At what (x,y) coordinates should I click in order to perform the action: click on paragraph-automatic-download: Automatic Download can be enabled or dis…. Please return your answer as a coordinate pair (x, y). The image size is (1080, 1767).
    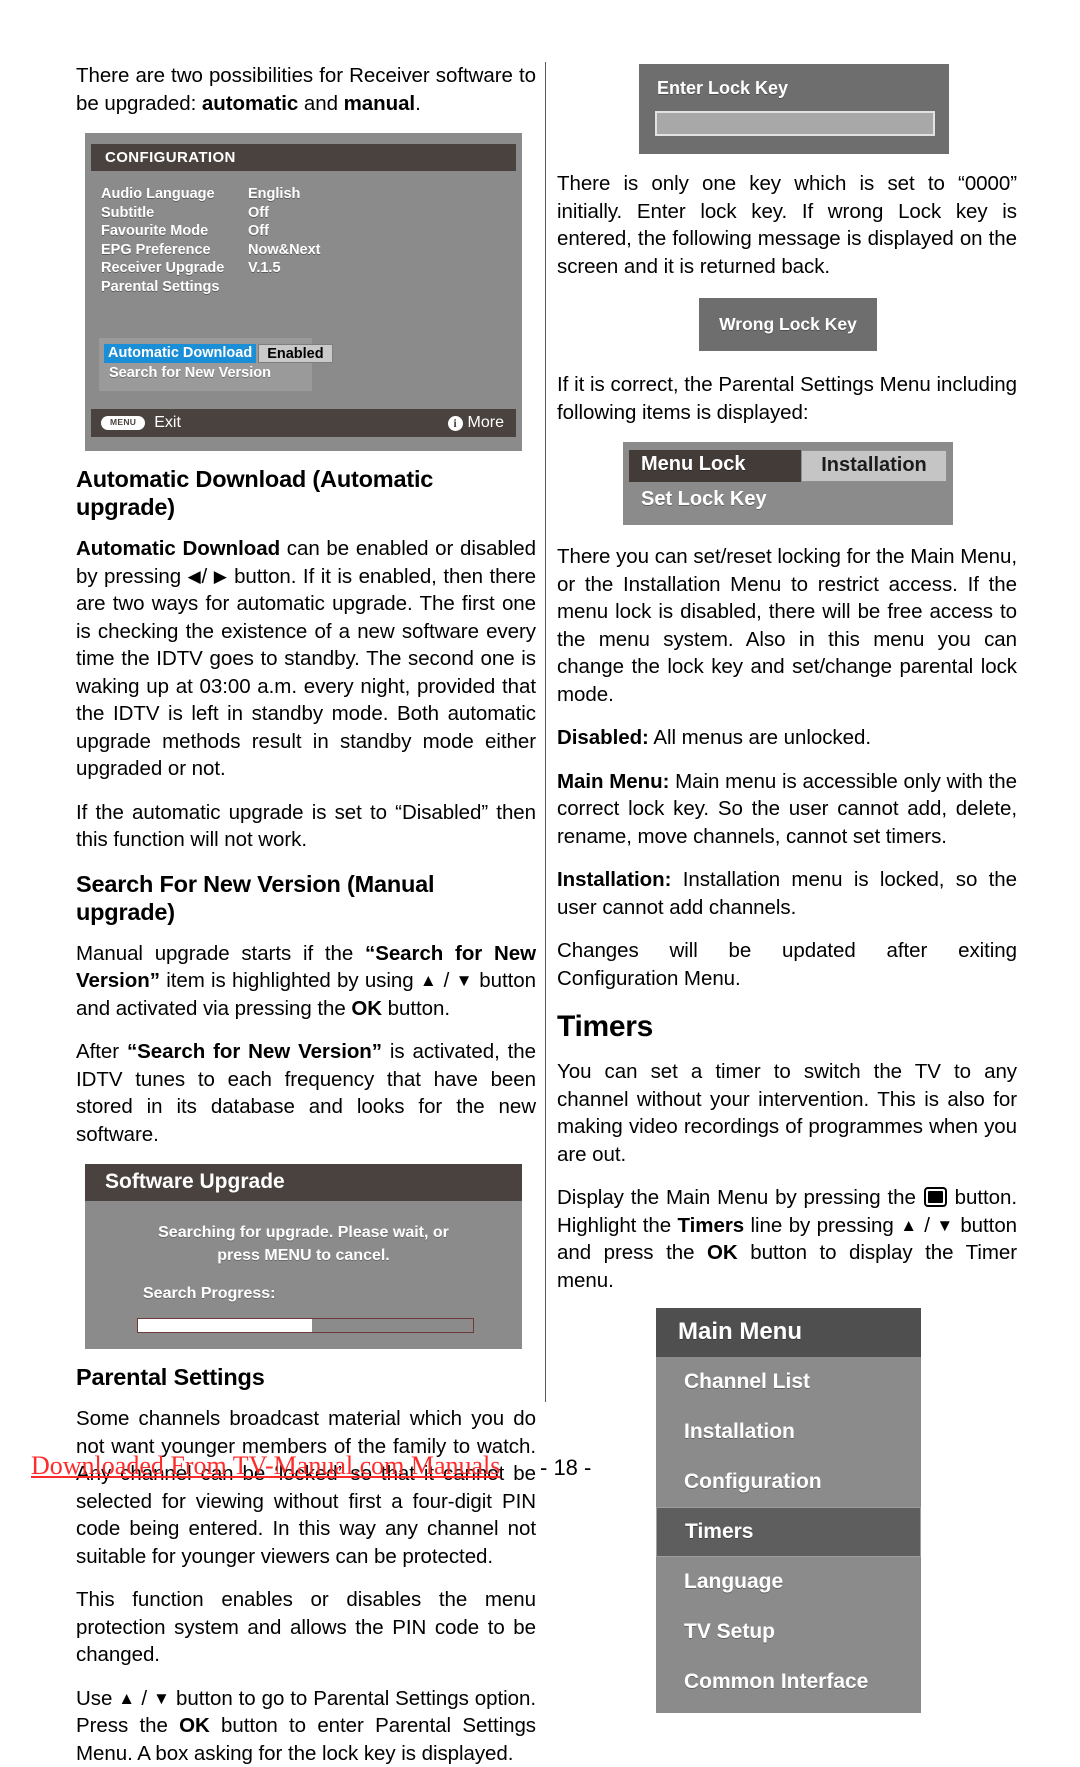
    Looking at the image, I should click on (306, 659).